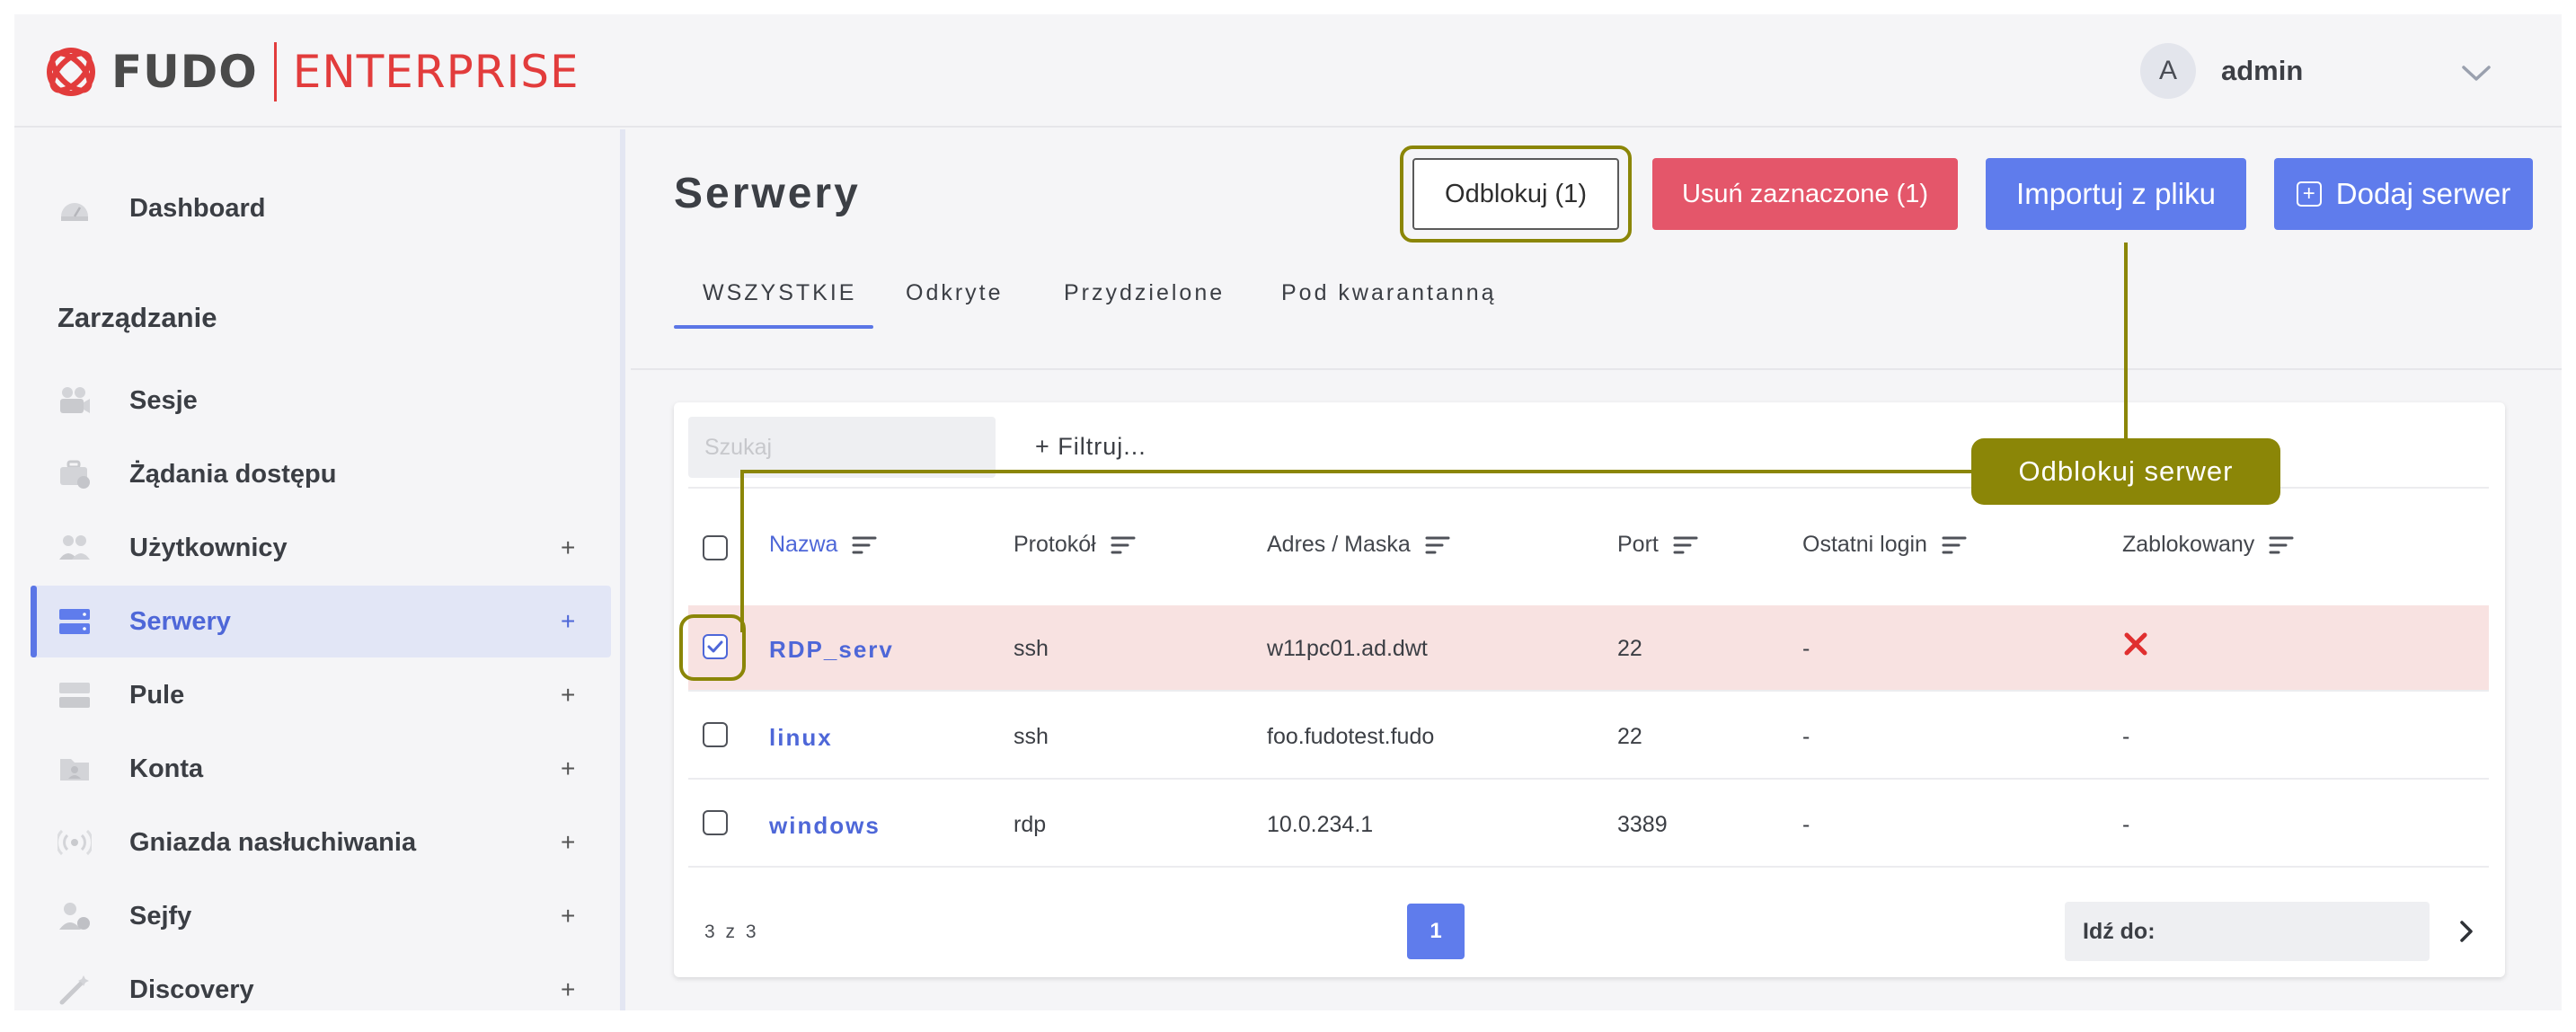 Image resolution: width=2576 pixels, height=1032 pixels. What do you see at coordinates (955, 293) in the screenshot?
I see `tab-discovered: Odkryte` at bounding box center [955, 293].